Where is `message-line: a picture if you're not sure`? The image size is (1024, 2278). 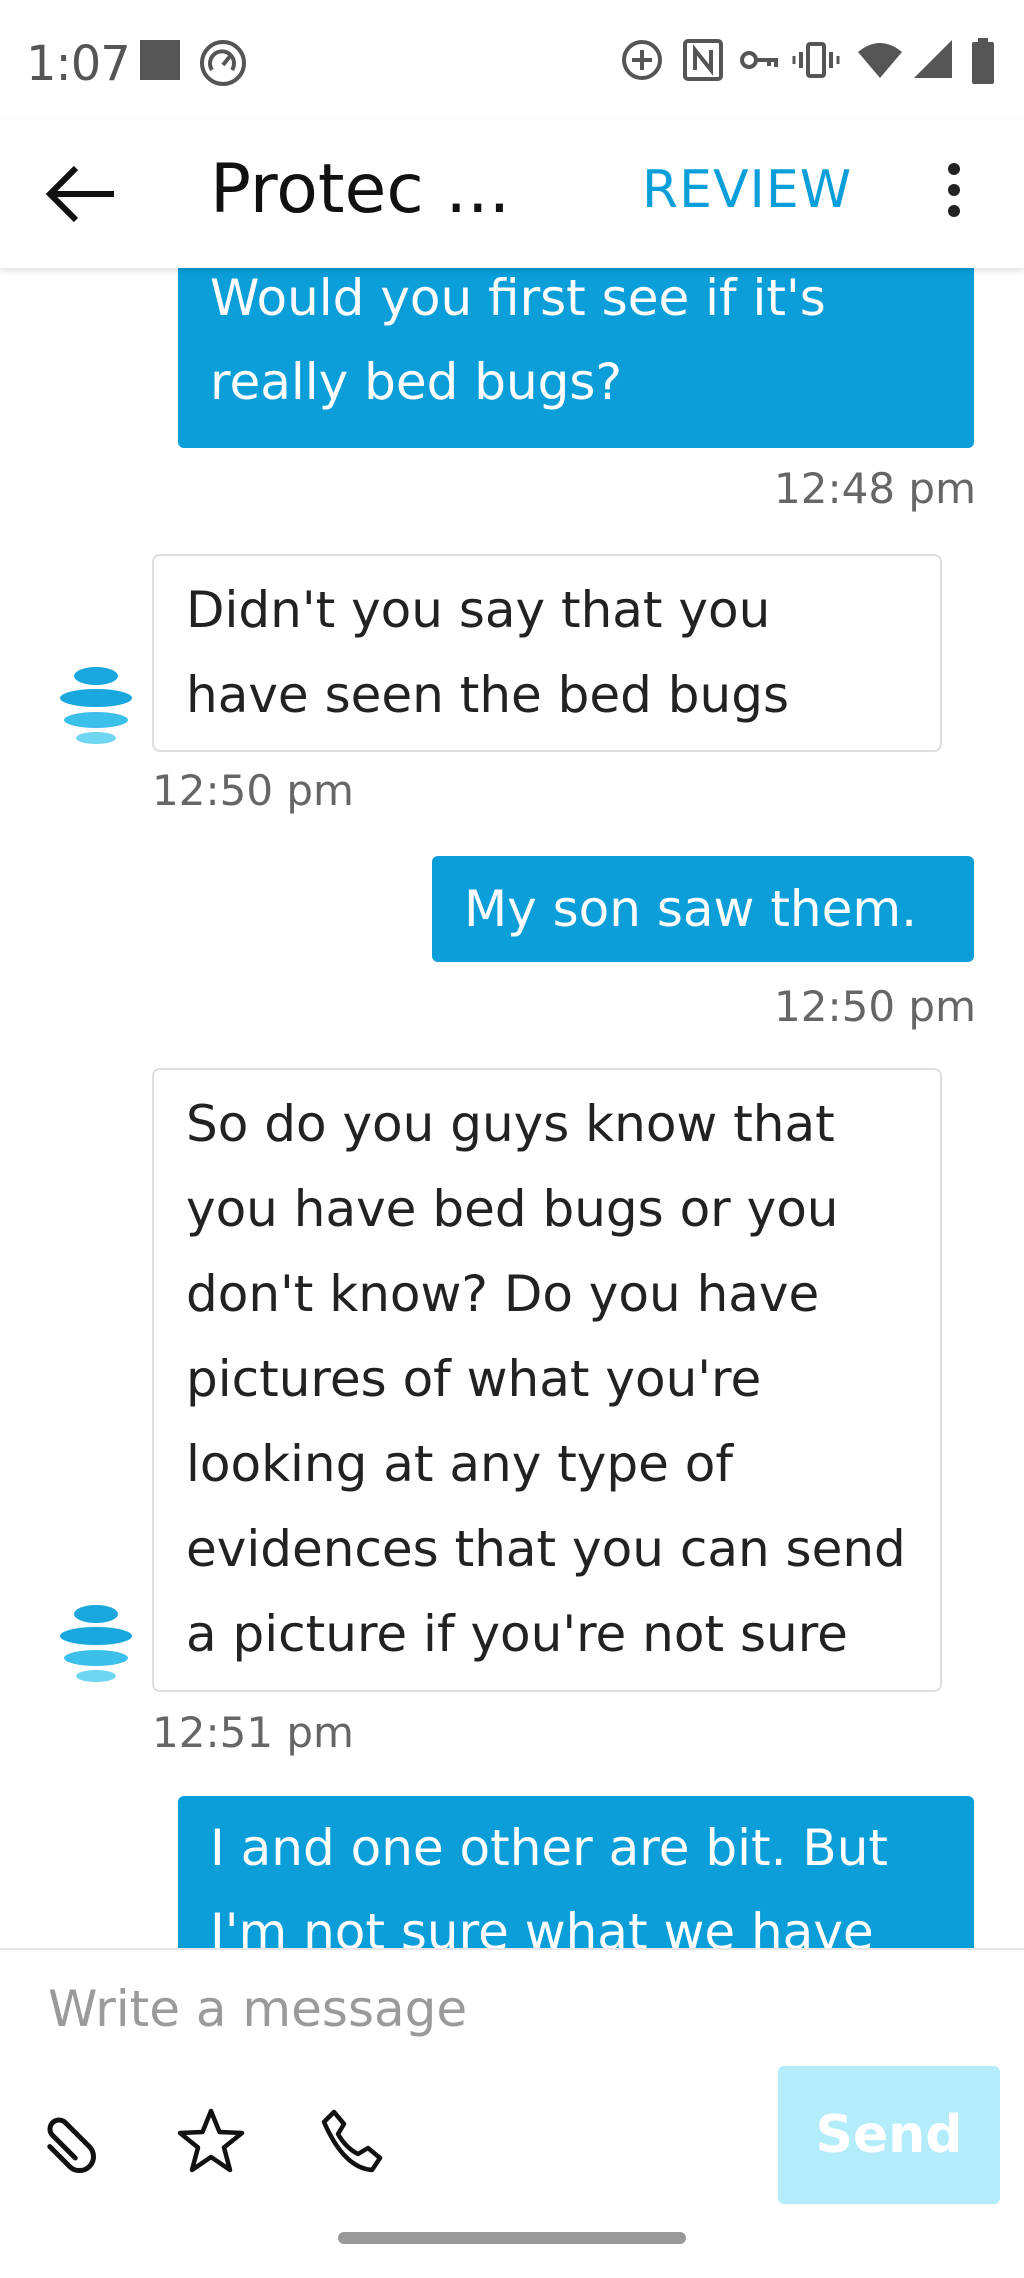
message-line: a picture if you're not sure is located at coordinates (517, 1634).